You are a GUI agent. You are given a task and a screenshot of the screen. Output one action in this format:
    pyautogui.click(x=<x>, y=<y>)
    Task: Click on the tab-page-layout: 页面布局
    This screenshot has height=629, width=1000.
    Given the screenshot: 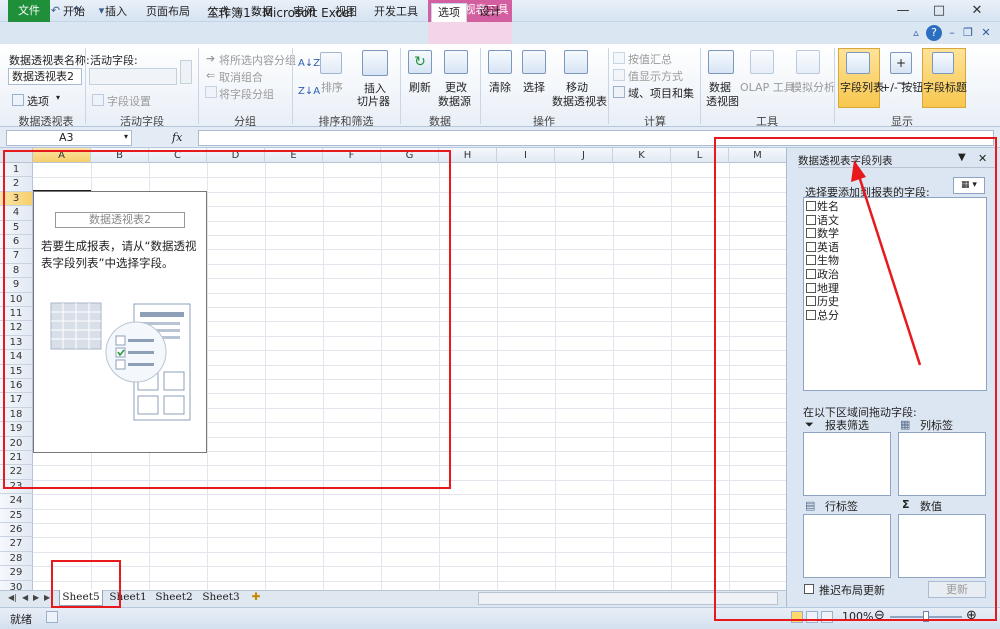 What is the action you would take?
    pyautogui.click(x=168, y=12)
    